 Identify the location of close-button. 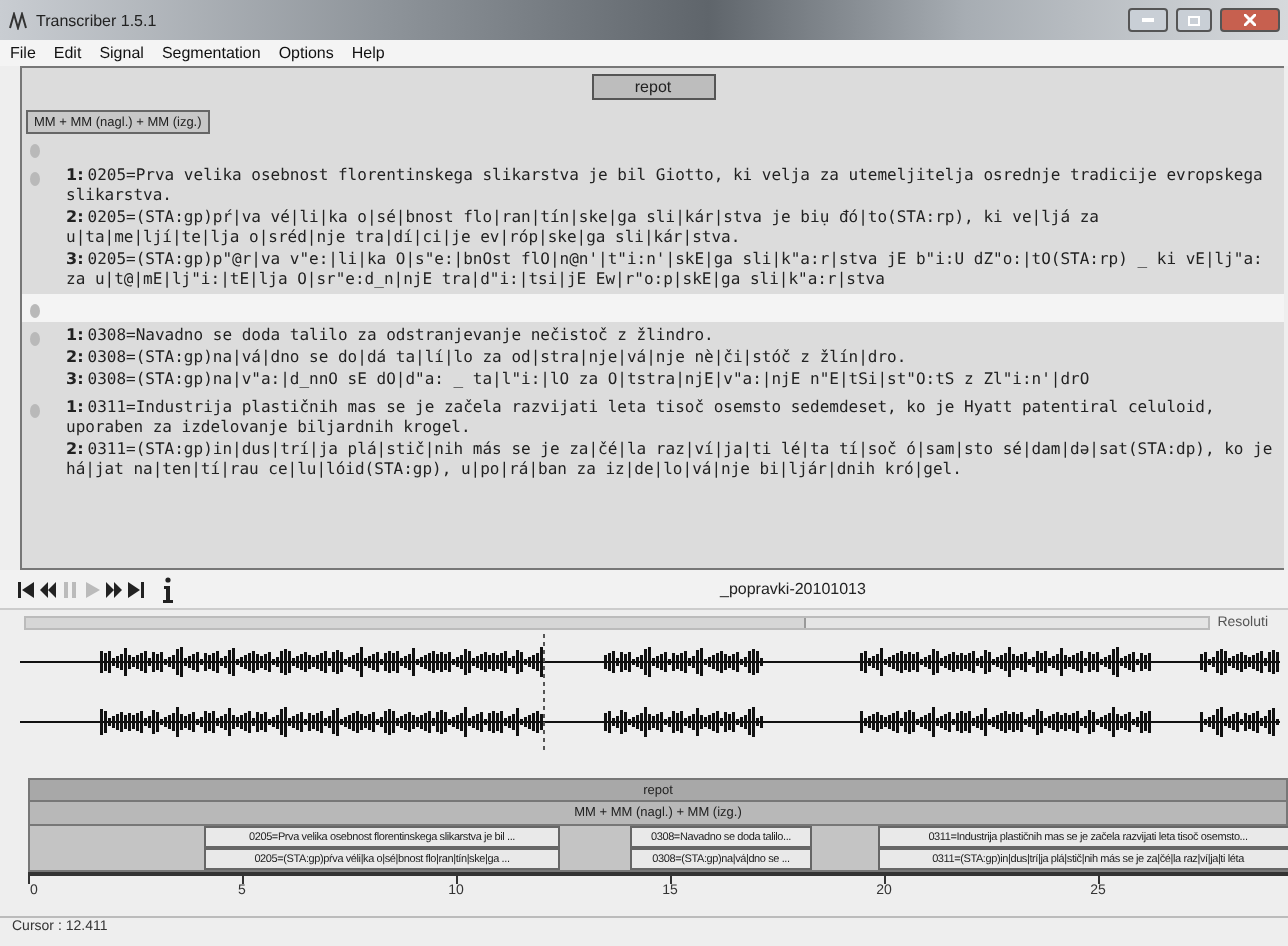
(1250, 20).